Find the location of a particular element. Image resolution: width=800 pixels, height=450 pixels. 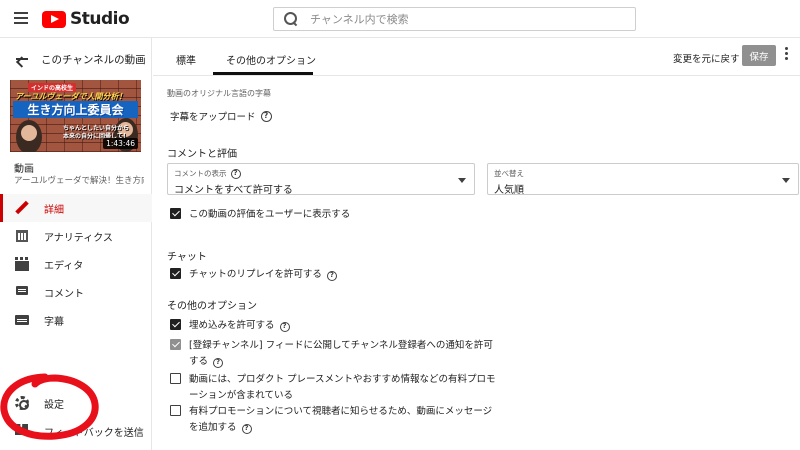

caption-language-label: 動画のオリジナル言語の字幕 is located at coordinates (219, 93).